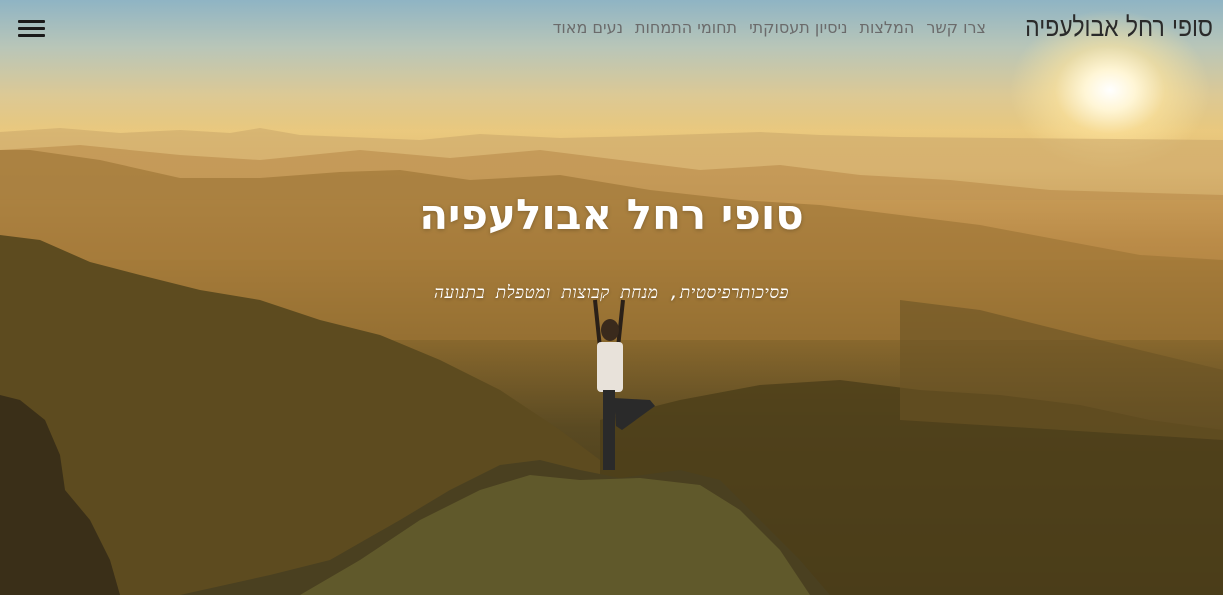 This screenshot has width=1223, height=595. What do you see at coordinates (1119, 27) in the screenshot?
I see `site-brand-logo: סופי רחל אבולעפיה` at bounding box center [1119, 27].